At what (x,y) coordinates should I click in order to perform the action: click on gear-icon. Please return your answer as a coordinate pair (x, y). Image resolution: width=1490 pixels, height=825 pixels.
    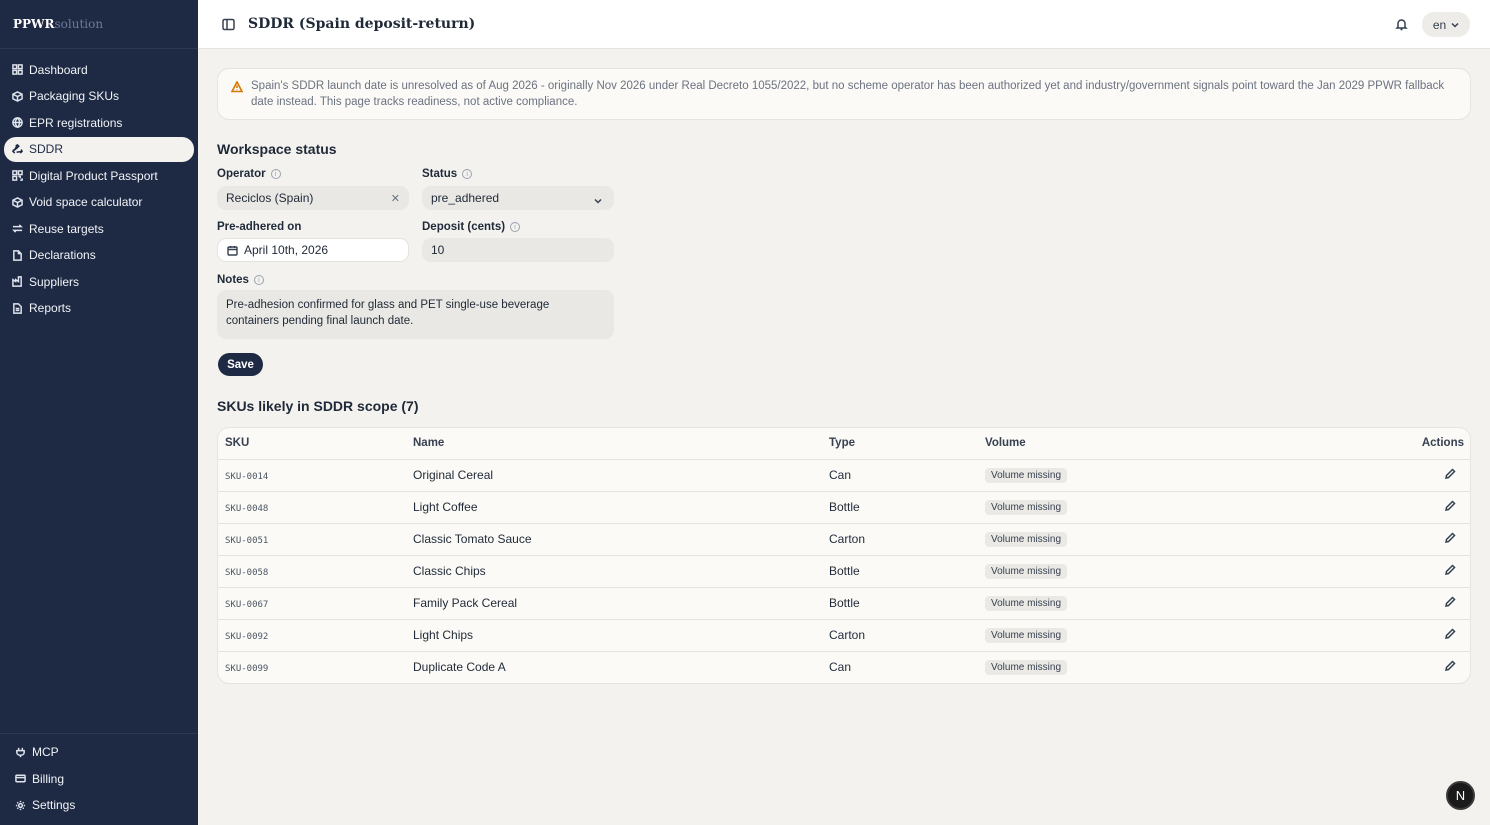
    Looking at the image, I should click on (20, 805).